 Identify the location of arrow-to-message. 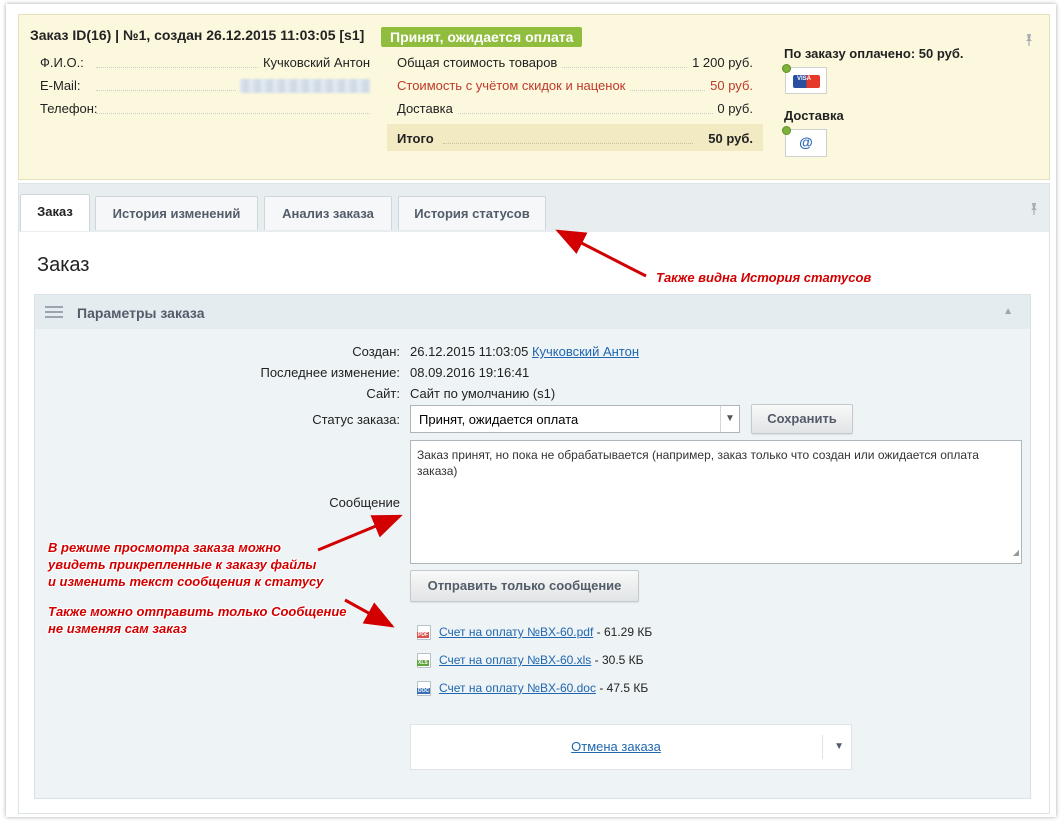
(360, 533).